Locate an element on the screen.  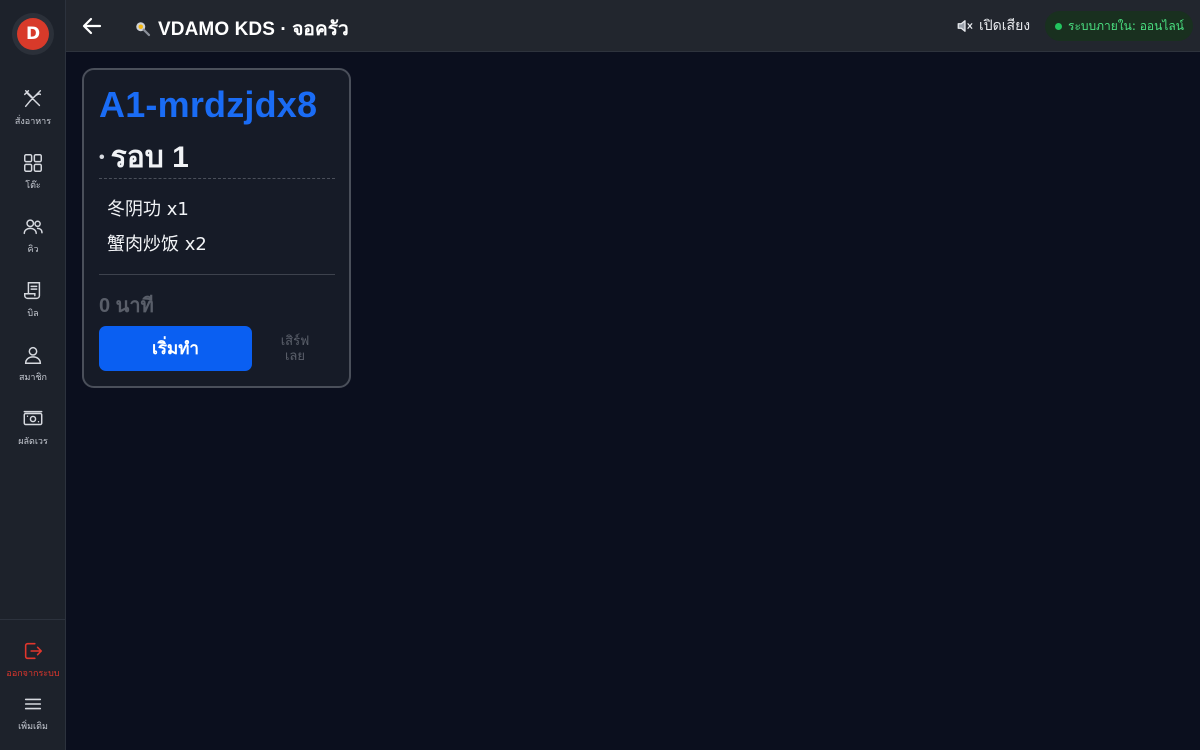
system-status-badge: ระบบภายใน: ออนไลน์ is located at coordinates (1119, 26).